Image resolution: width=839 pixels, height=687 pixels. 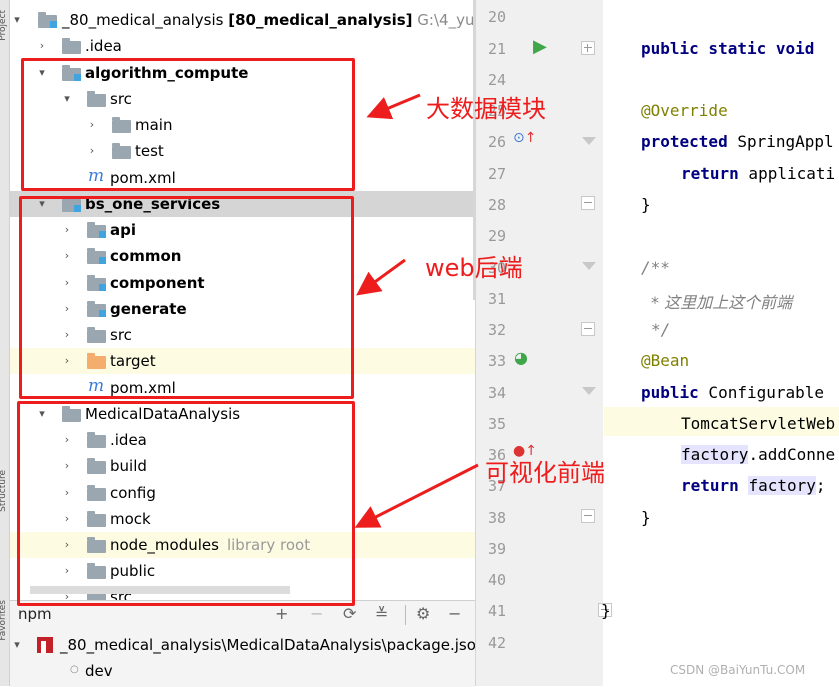 I want to click on code-line-36: factory.addConne, so click(x=758, y=454).